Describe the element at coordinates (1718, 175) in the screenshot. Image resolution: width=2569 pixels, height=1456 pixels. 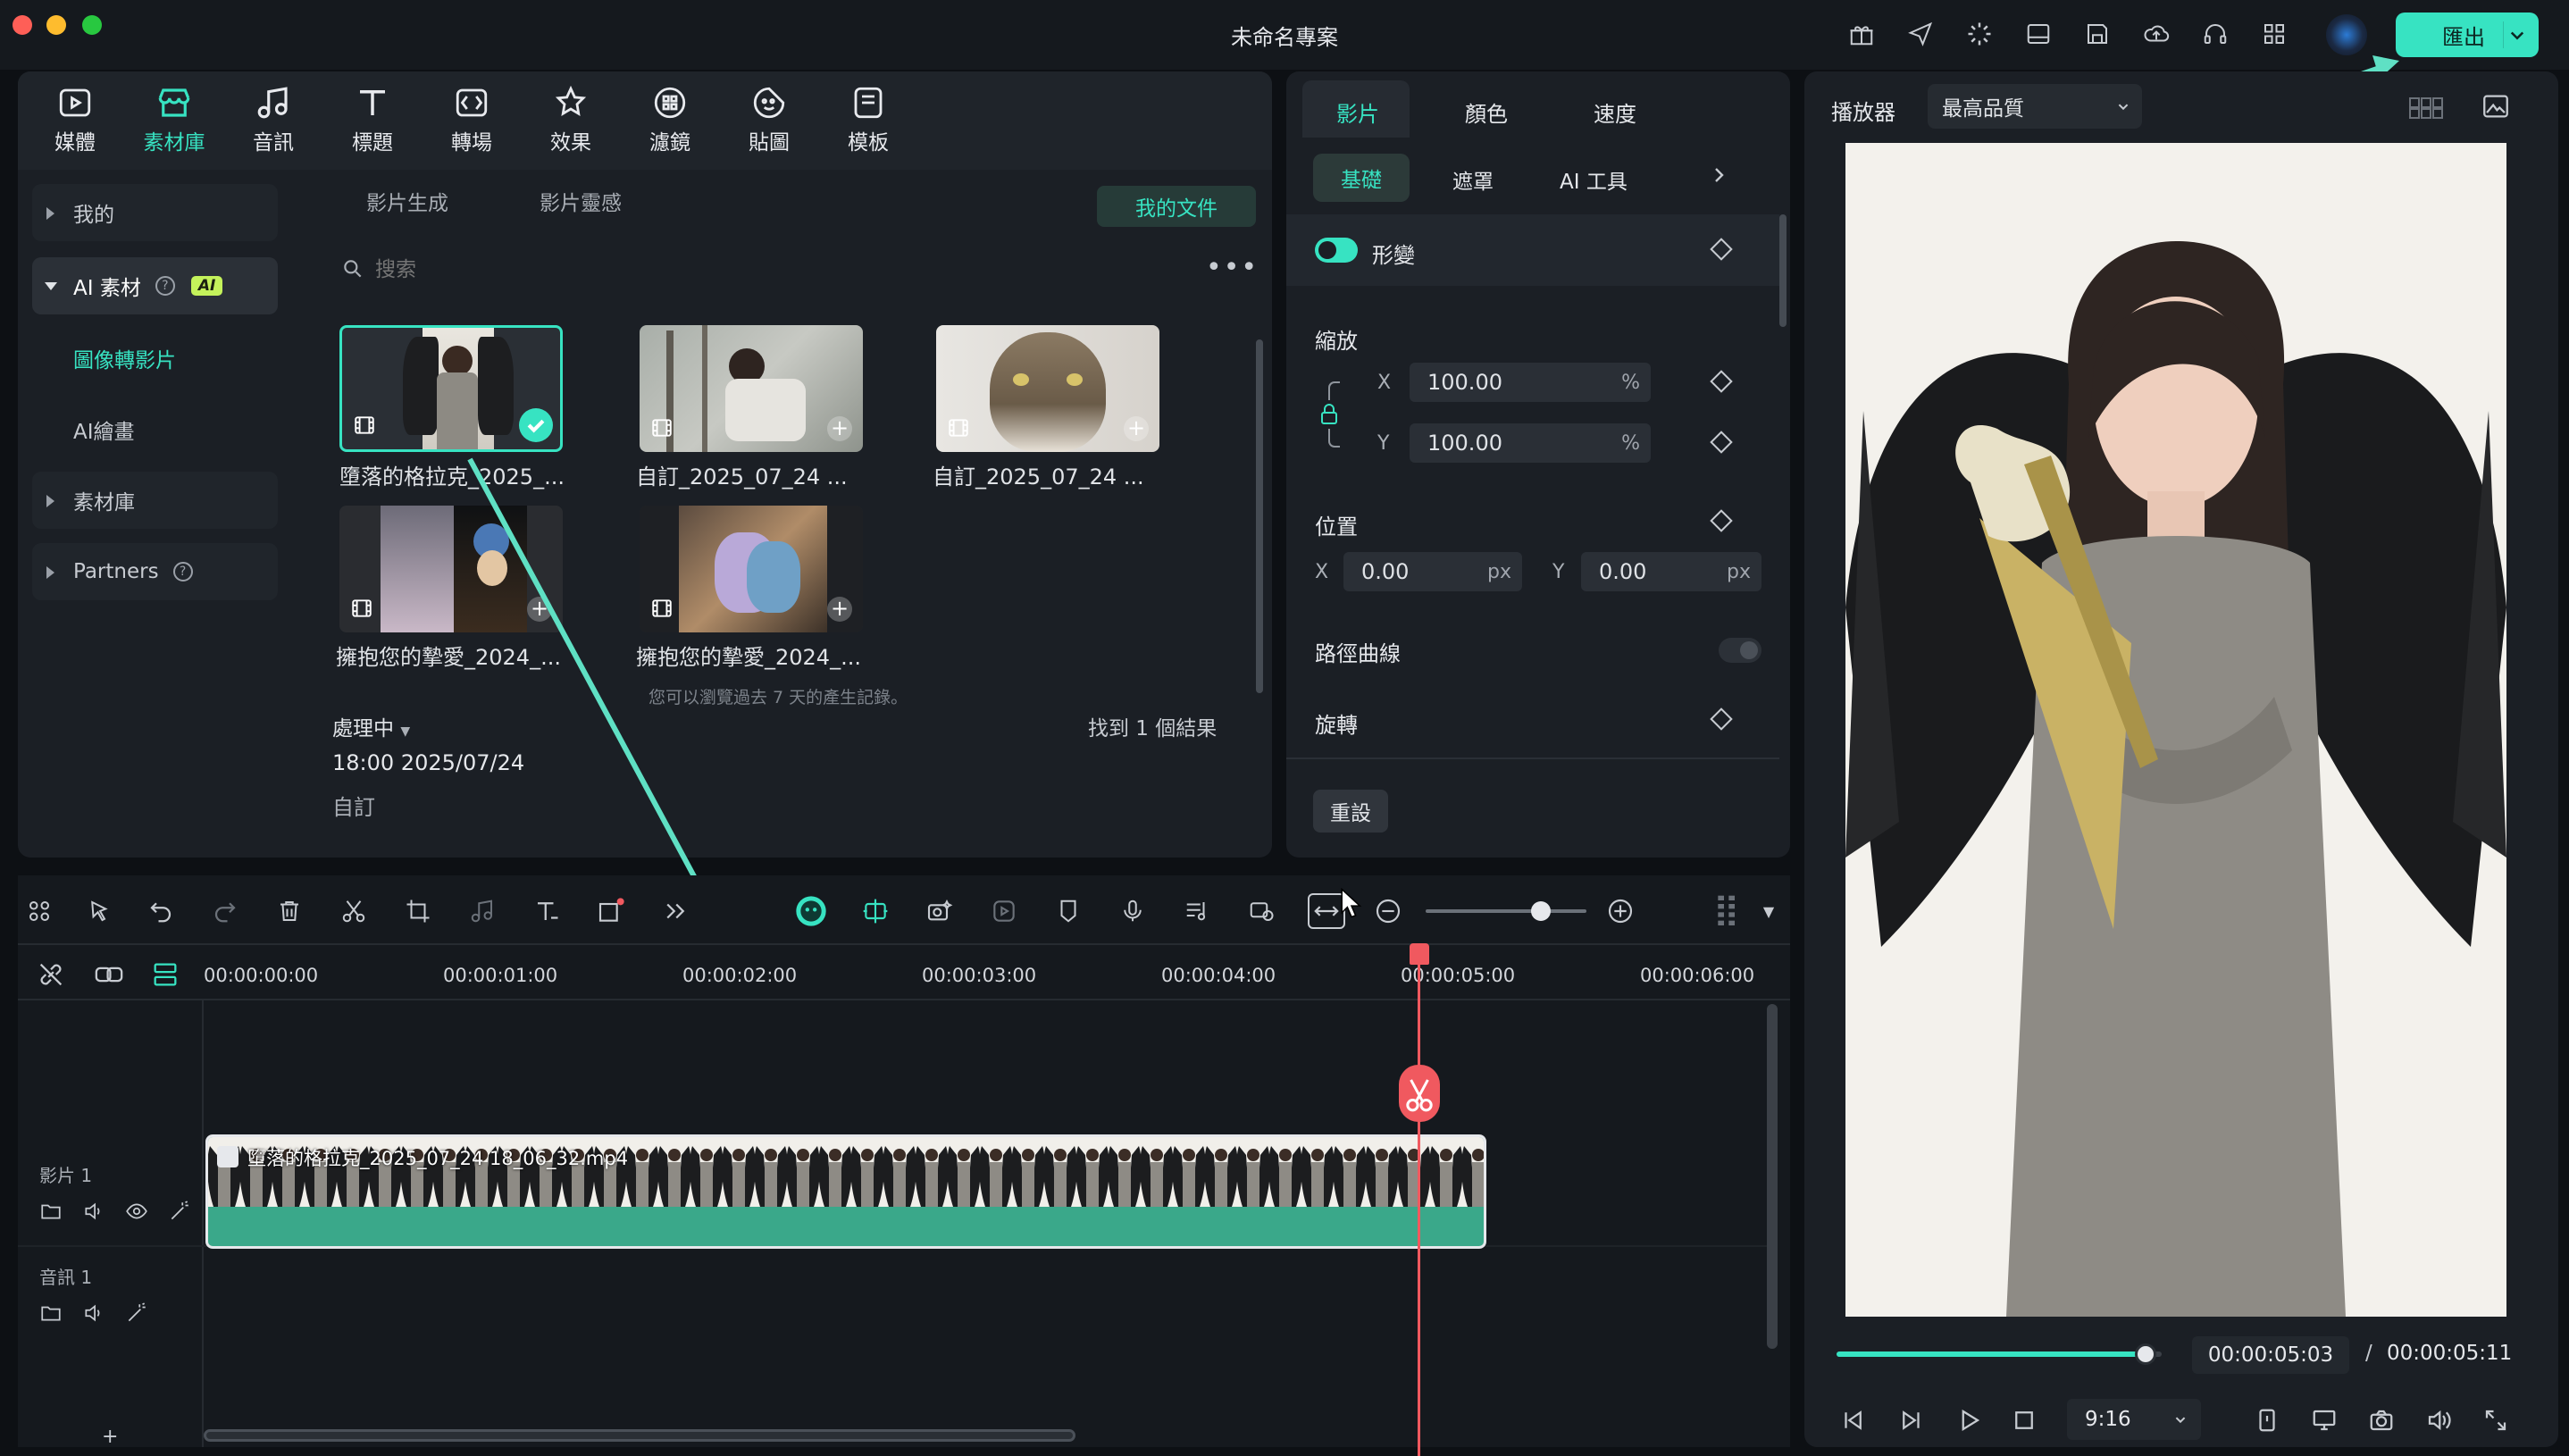
I see `chevron-right-icon` at that location.